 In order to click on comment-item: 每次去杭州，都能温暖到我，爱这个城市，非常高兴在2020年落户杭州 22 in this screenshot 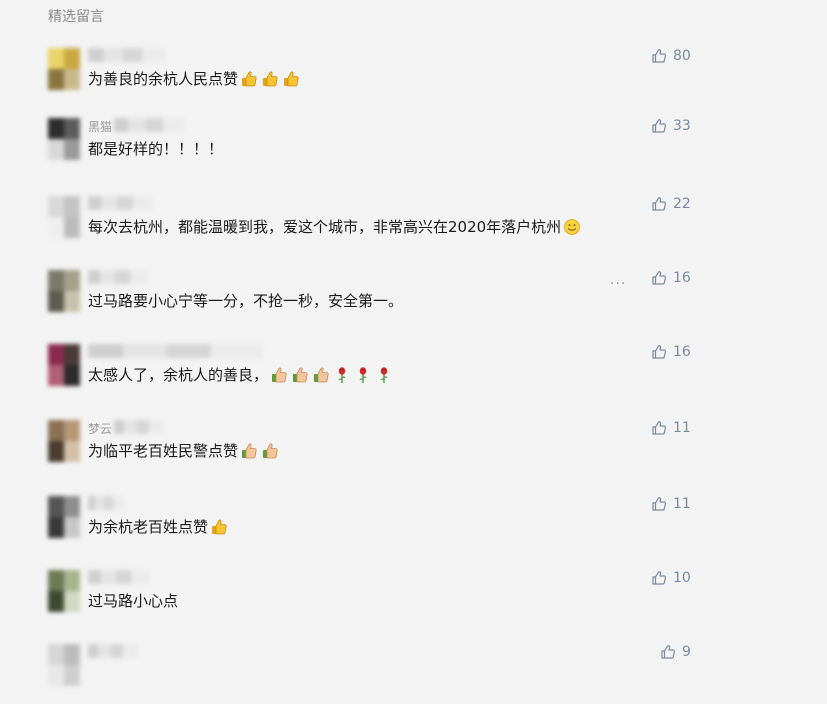, I will do `click(413, 226)`.